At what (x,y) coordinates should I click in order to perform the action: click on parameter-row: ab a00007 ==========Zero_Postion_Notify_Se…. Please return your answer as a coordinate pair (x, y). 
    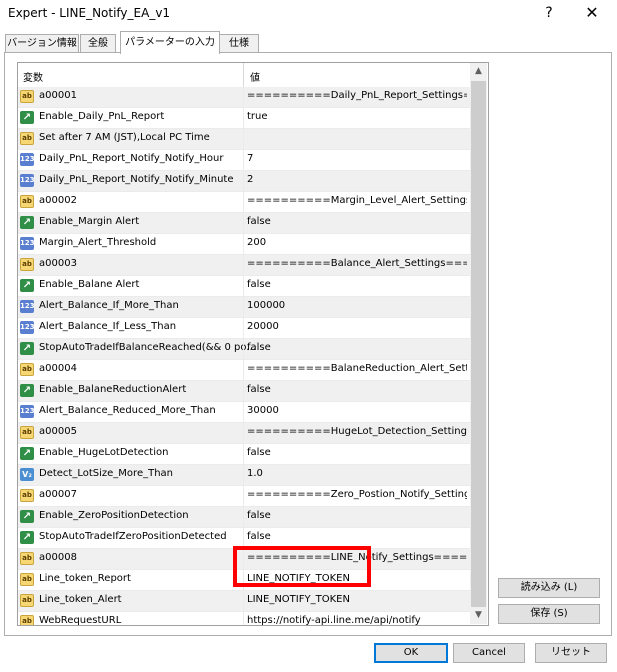
    Looking at the image, I should click on (244, 496).